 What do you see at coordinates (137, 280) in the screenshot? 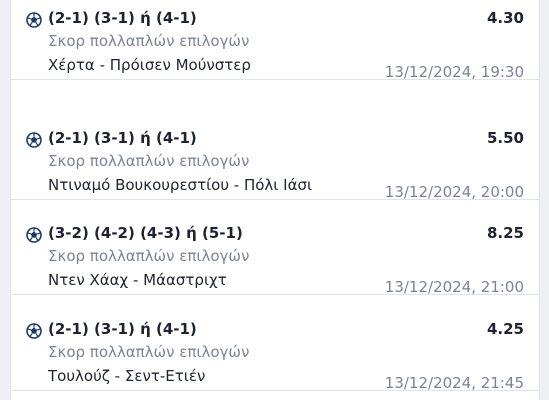
I see `bet-event: Ντεν Χάαχ - Μάαστριχτ` at bounding box center [137, 280].